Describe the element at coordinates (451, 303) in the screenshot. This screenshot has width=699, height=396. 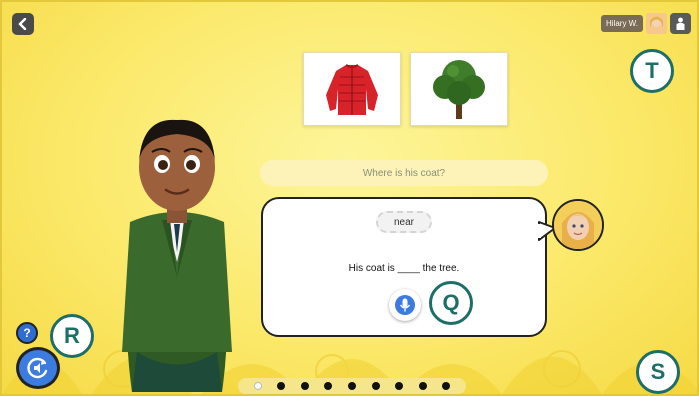
I see `marker-q: Q` at that location.